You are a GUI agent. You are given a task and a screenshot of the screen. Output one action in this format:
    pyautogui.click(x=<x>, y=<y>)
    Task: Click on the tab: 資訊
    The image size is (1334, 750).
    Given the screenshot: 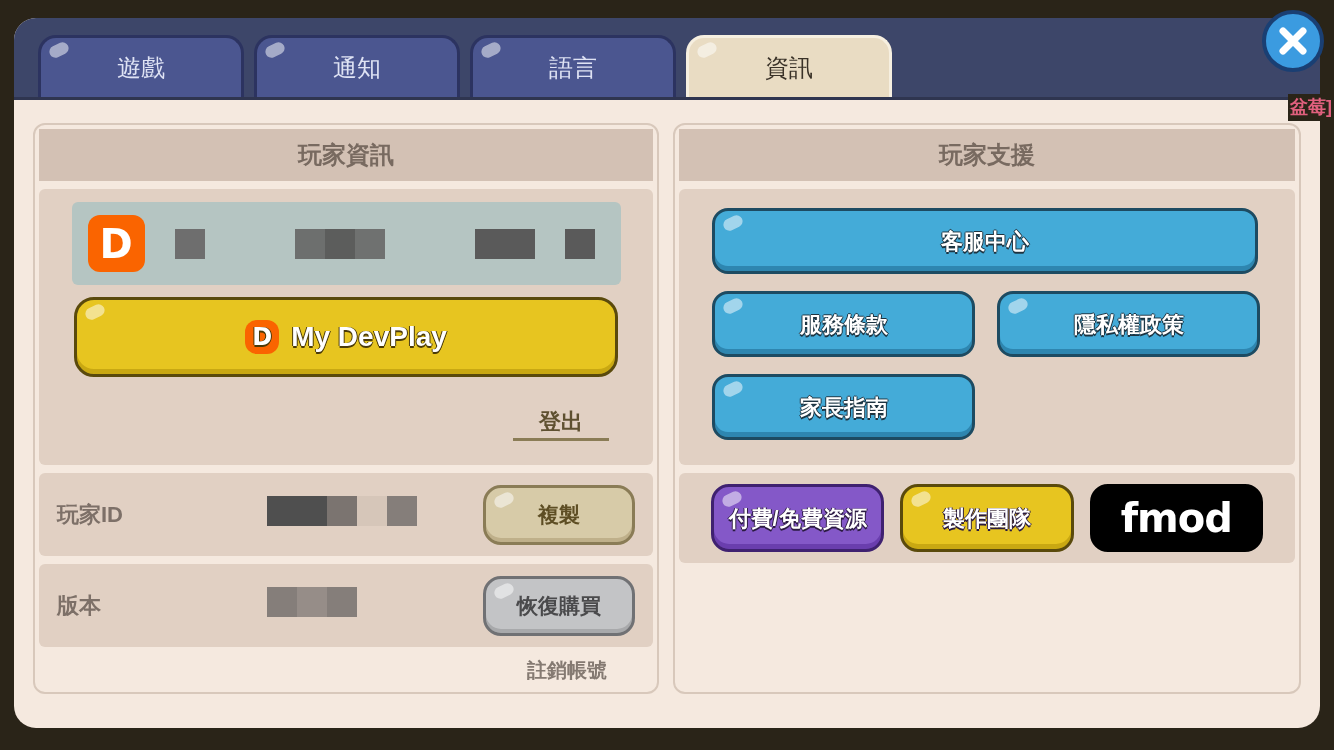 What is the action you would take?
    pyautogui.click(x=789, y=66)
    